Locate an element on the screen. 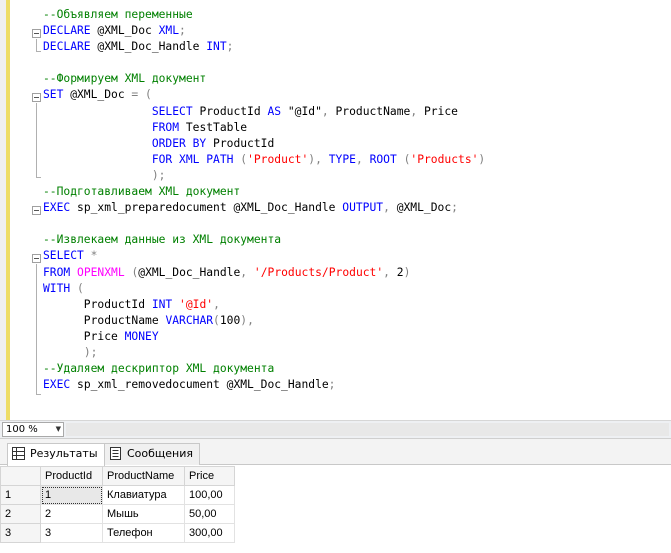 The height and width of the screenshot is (553, 671). zoom-dropdown: 100 % ▼ is located at coordinates (33, 429).